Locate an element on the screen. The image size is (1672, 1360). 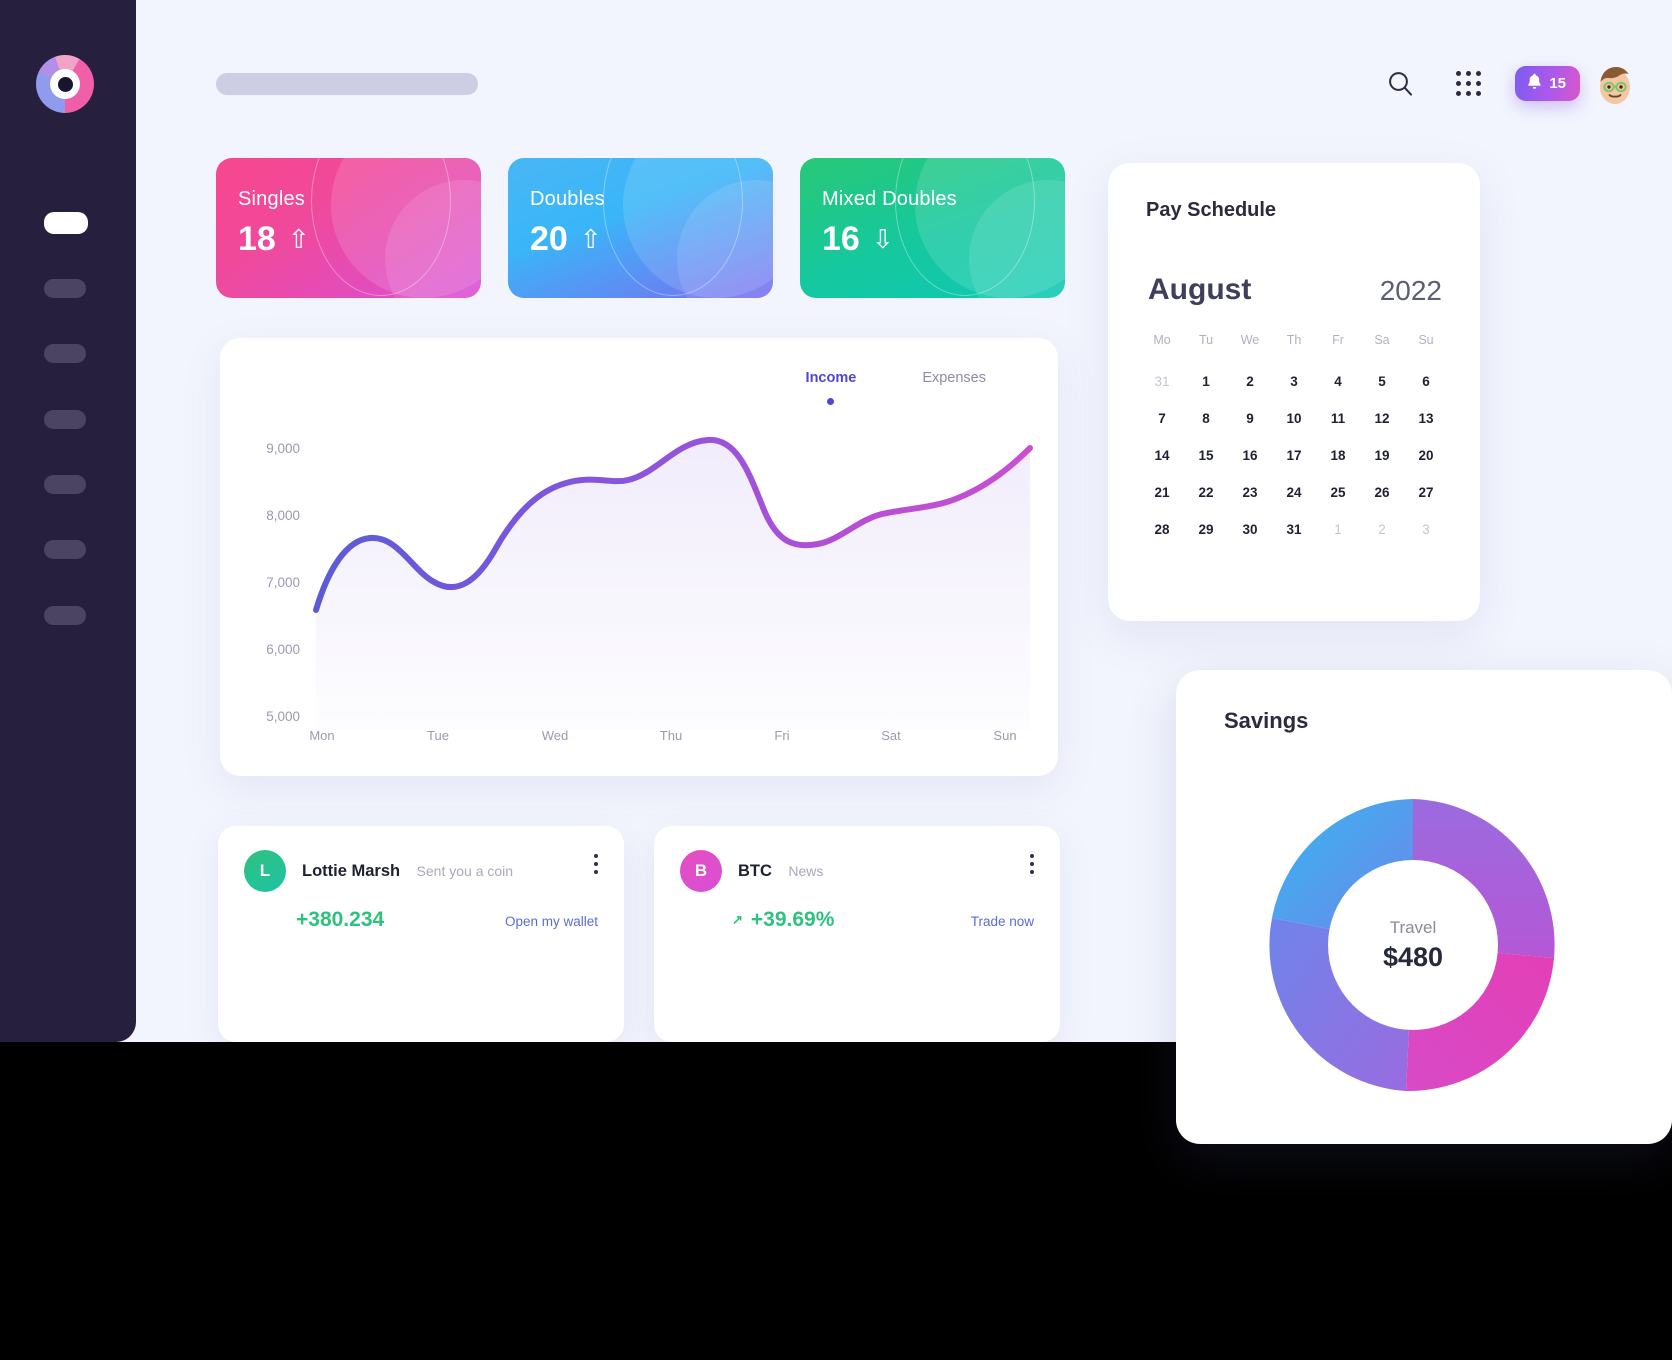
x-tick: Sun is located at coordinates (1005, 735).